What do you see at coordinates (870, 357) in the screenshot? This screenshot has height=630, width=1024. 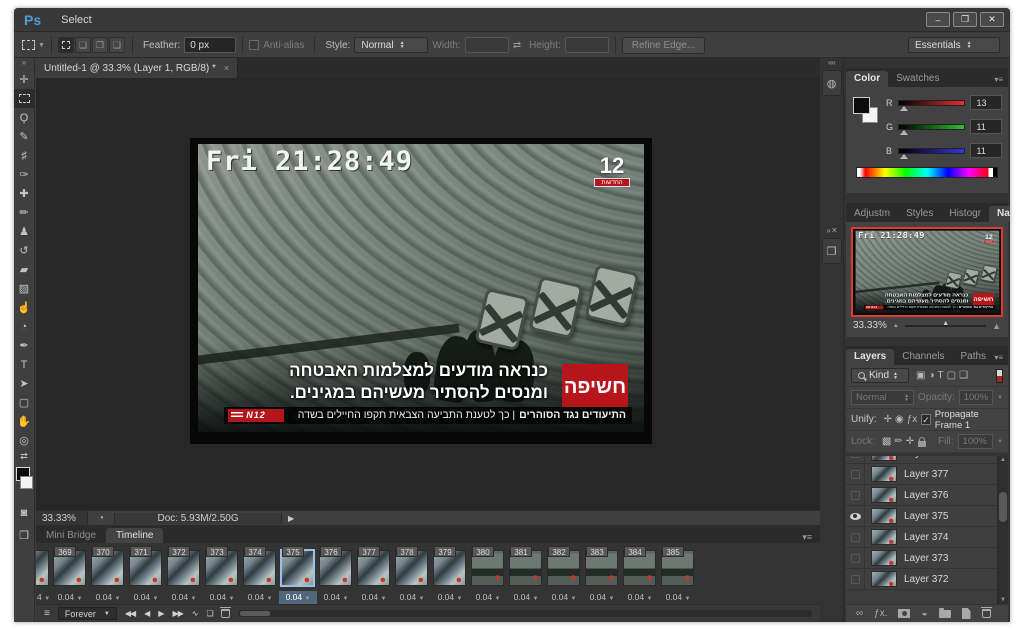 I see `tab-layers: Layers` at bounding box center [870, 357].